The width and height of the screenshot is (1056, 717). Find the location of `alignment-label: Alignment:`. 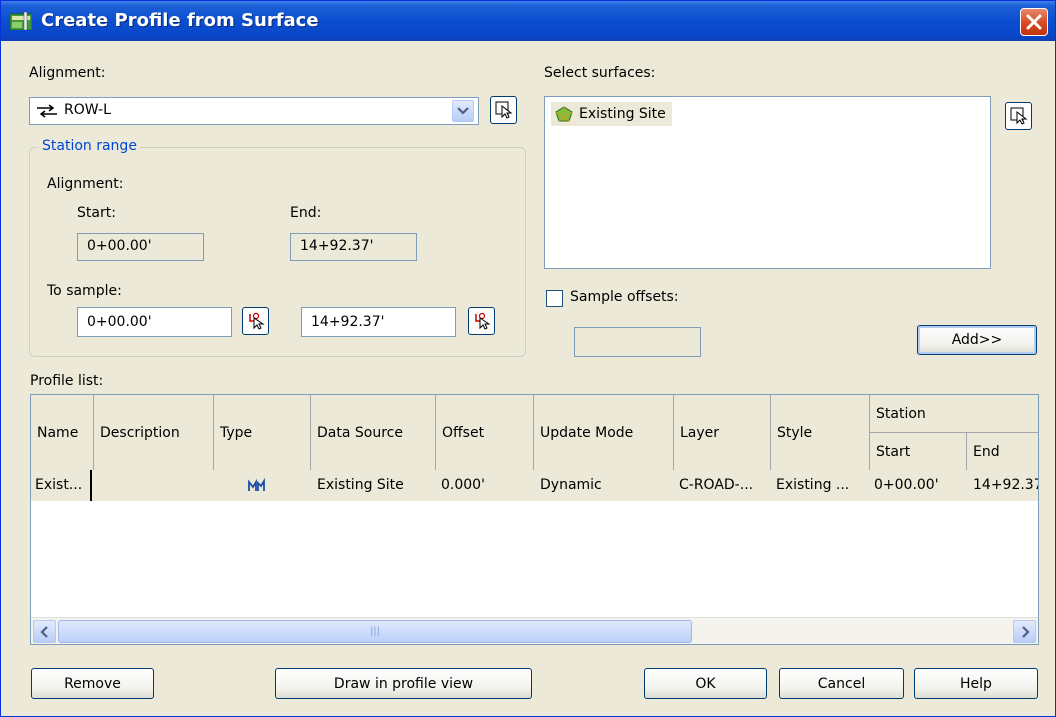

alignment-label: Alignment: is located at coordinates (67, 73).